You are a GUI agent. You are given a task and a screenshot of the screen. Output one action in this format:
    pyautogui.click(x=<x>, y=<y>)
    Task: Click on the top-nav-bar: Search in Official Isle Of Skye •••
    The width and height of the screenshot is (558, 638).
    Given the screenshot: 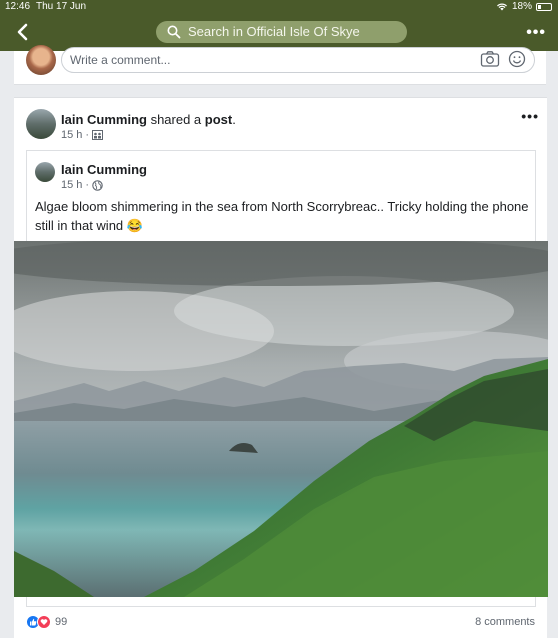 What is the action you would take?
    pyautogui.click(x=279, y=32)
    